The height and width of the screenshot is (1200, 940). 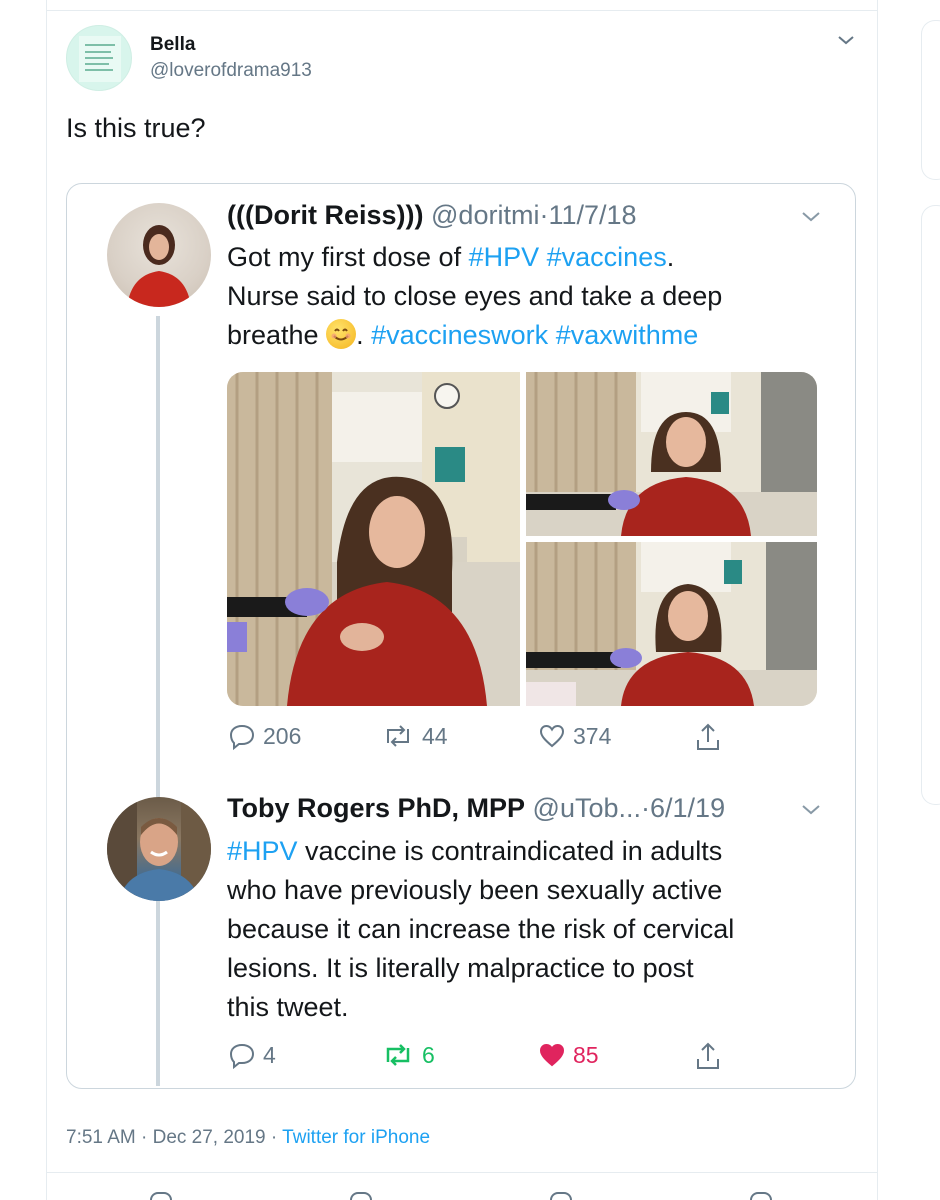 What do you see at coordinates (586, 1054) in the screenshot?
I see `like-count: 85` at bounding box center [586, 1054].